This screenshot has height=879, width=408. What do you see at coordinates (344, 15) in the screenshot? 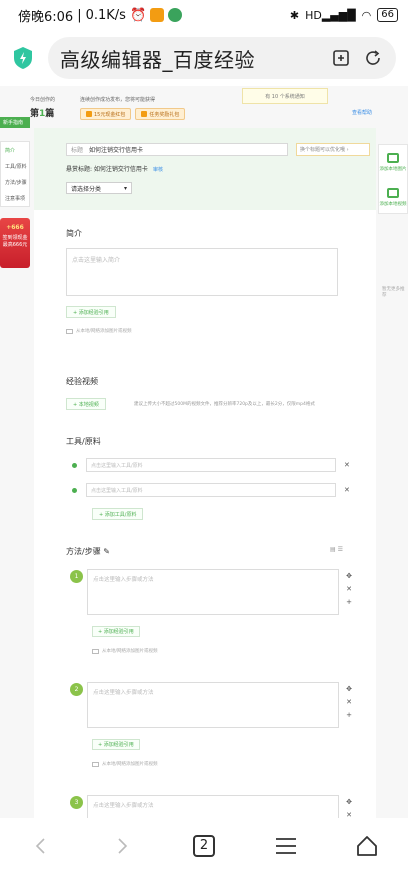
I see `status-right: ✱ HD▂▄▆█ ◠ 66` at bounding box center [344, 15].